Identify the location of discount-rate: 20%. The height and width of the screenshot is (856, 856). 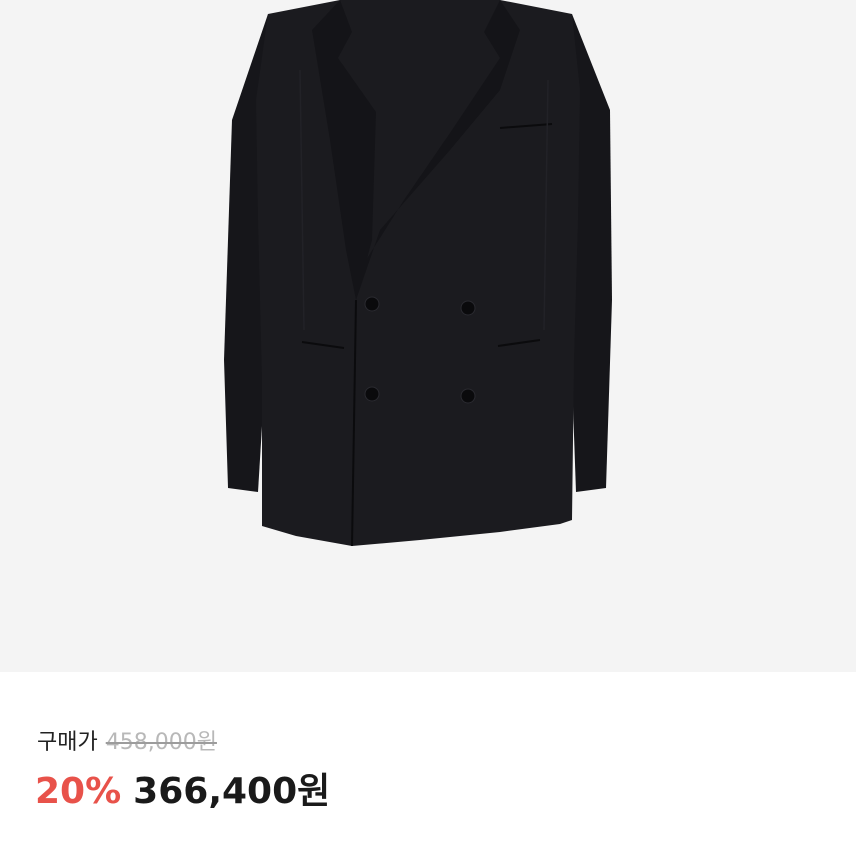
(78, 791).